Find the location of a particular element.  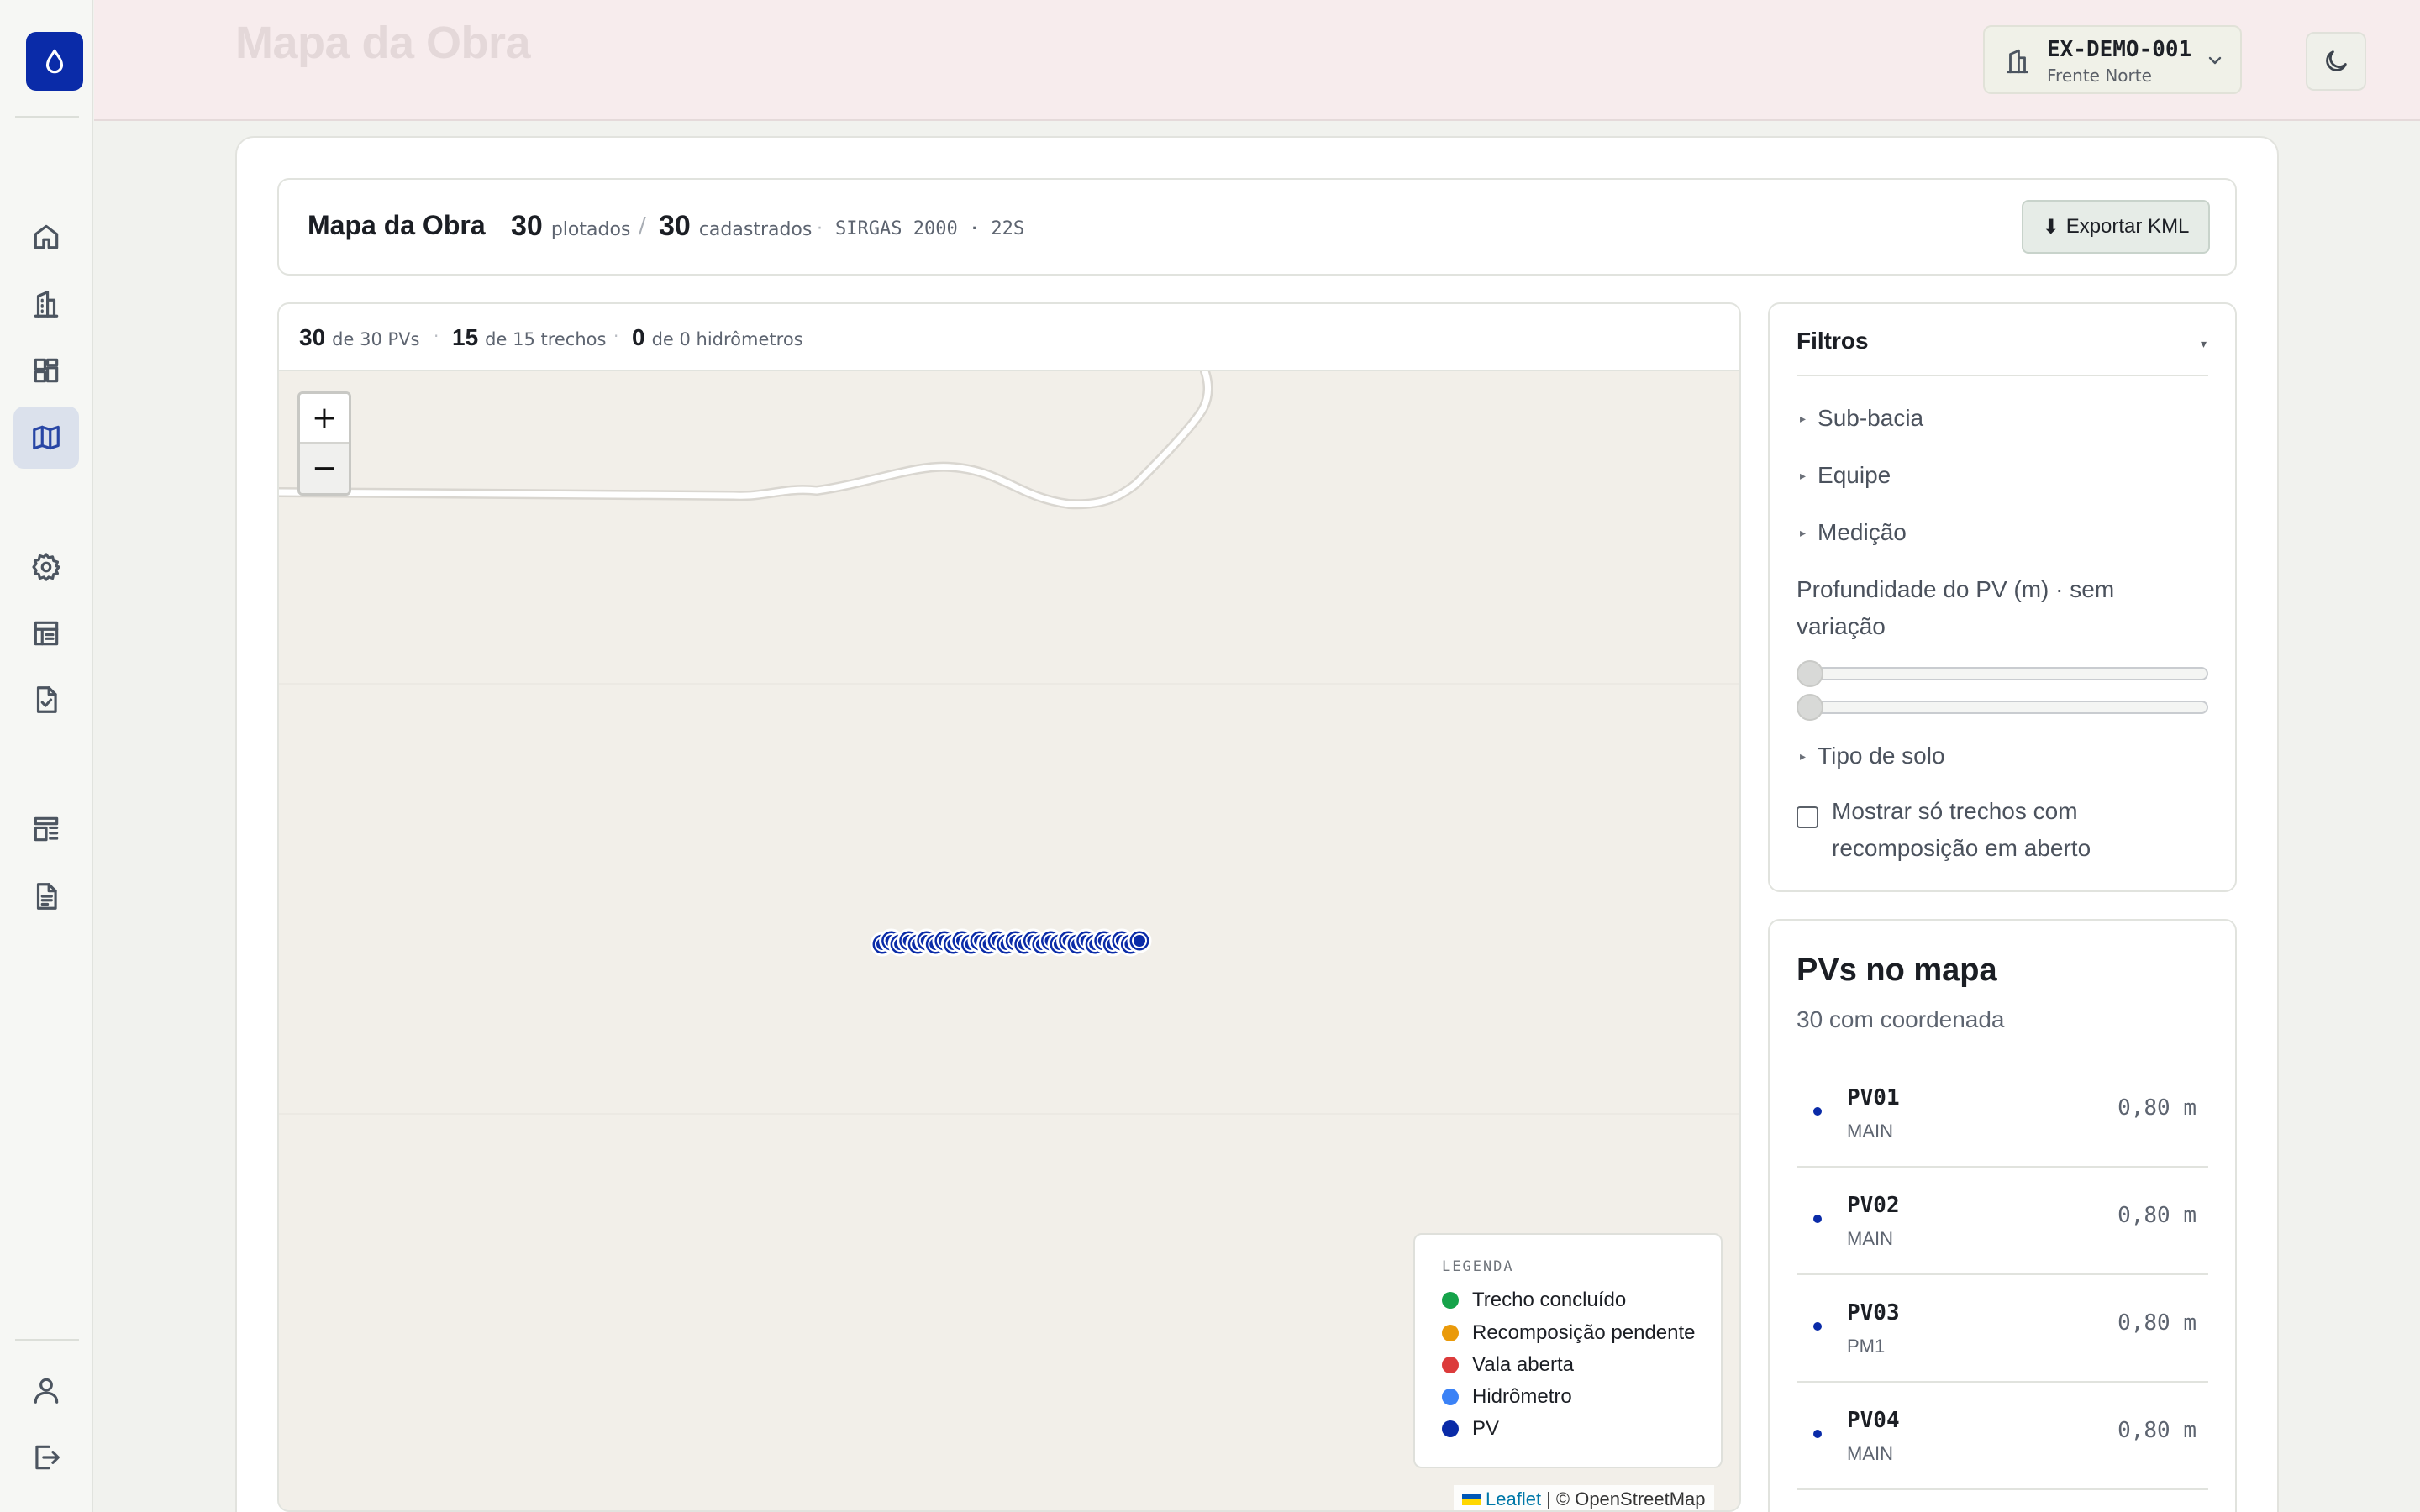

legend-item: Vala aberta is located at coordinates (1508, 1365).